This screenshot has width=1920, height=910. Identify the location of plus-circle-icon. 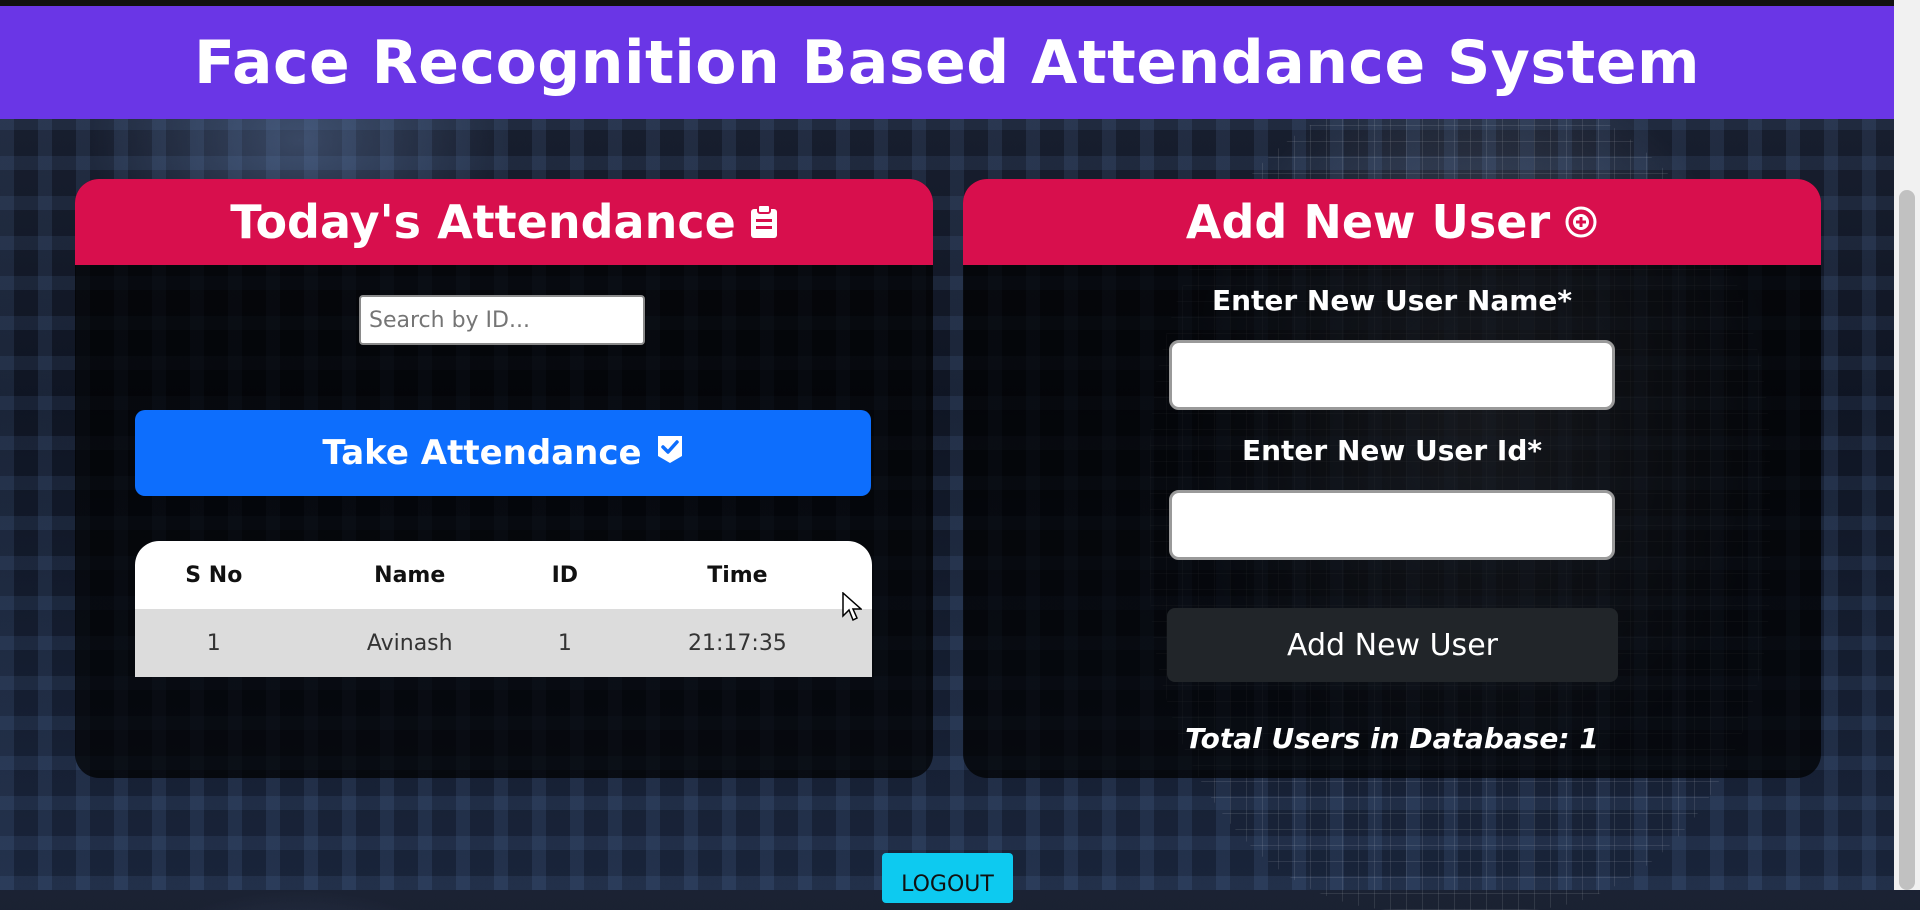
(1581, 222).